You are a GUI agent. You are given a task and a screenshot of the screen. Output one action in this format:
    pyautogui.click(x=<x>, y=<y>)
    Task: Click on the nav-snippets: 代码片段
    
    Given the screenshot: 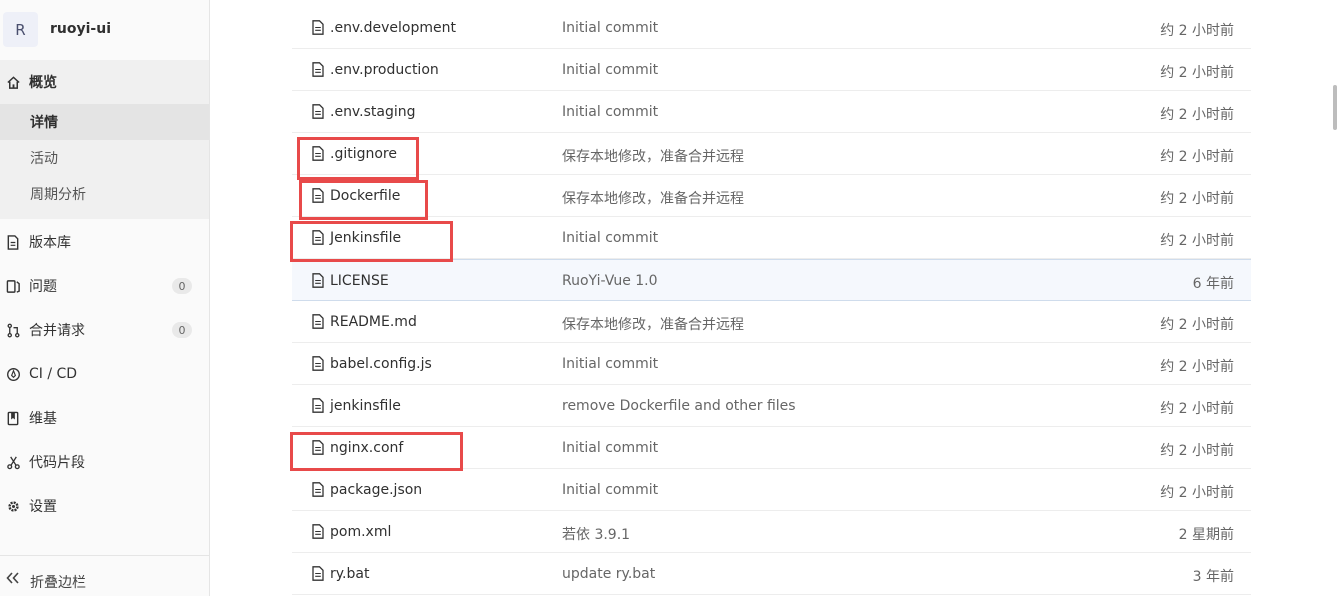 What is the action you would take?
    pyautogui.click(x=104, y=462)
    